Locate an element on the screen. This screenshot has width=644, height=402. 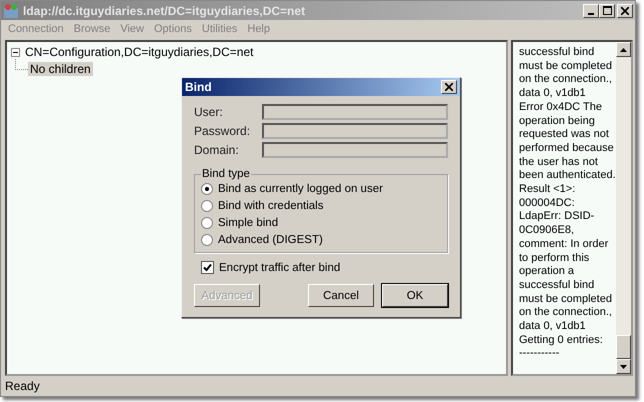
log-line: requested was not is located at coordinates (564, 135).